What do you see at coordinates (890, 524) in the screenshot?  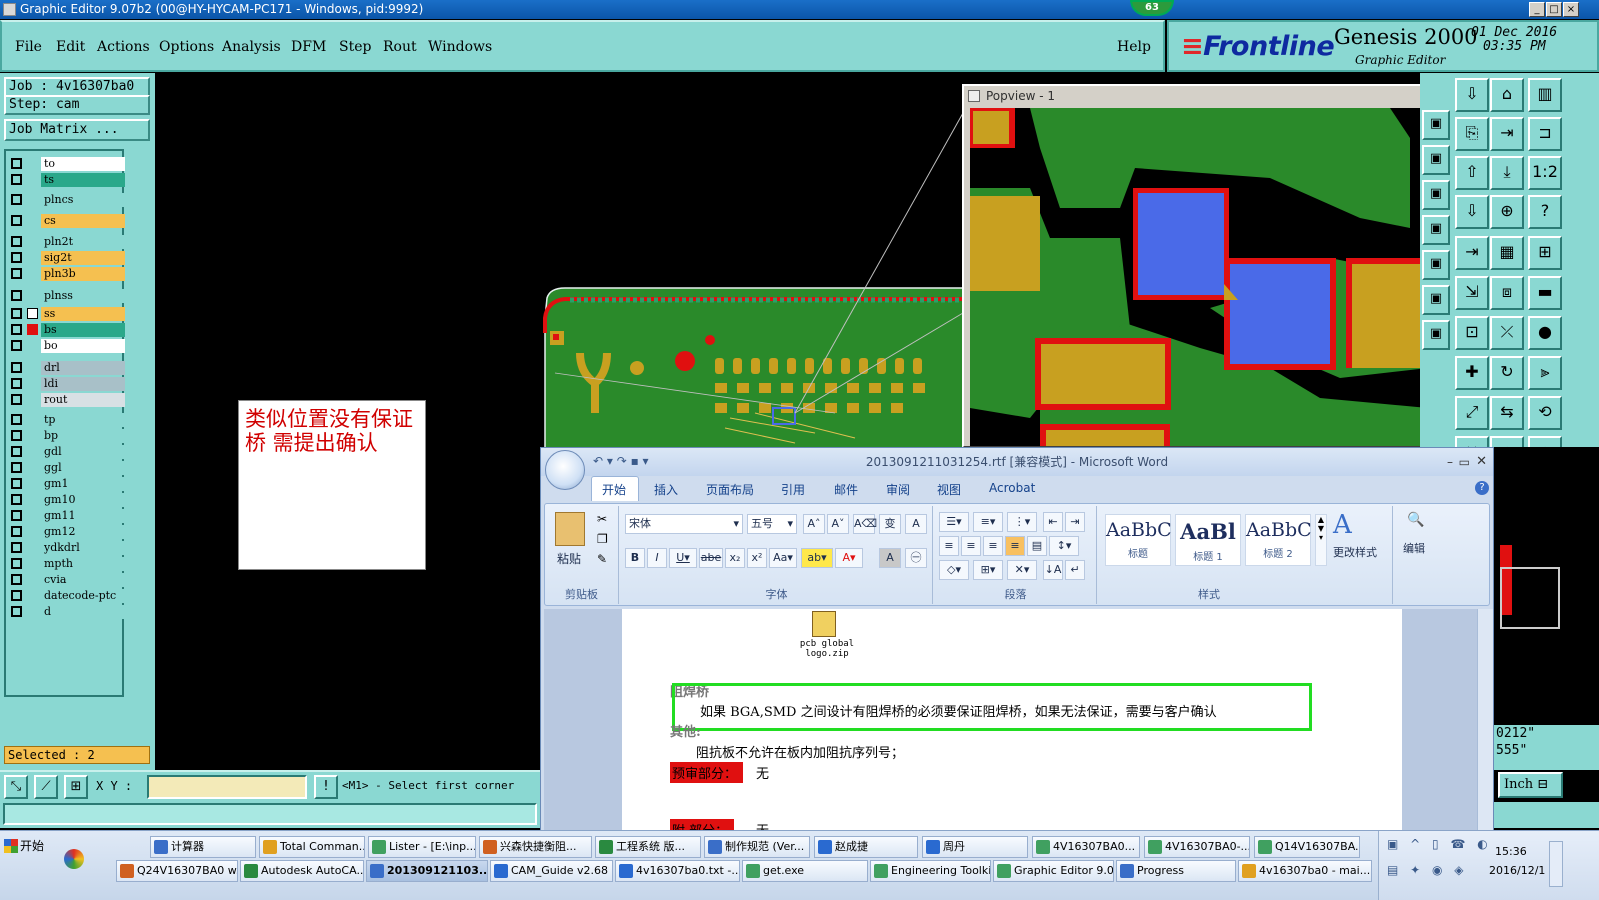 I see `phonetic-icon: 变` at bounding box center [890, 524].